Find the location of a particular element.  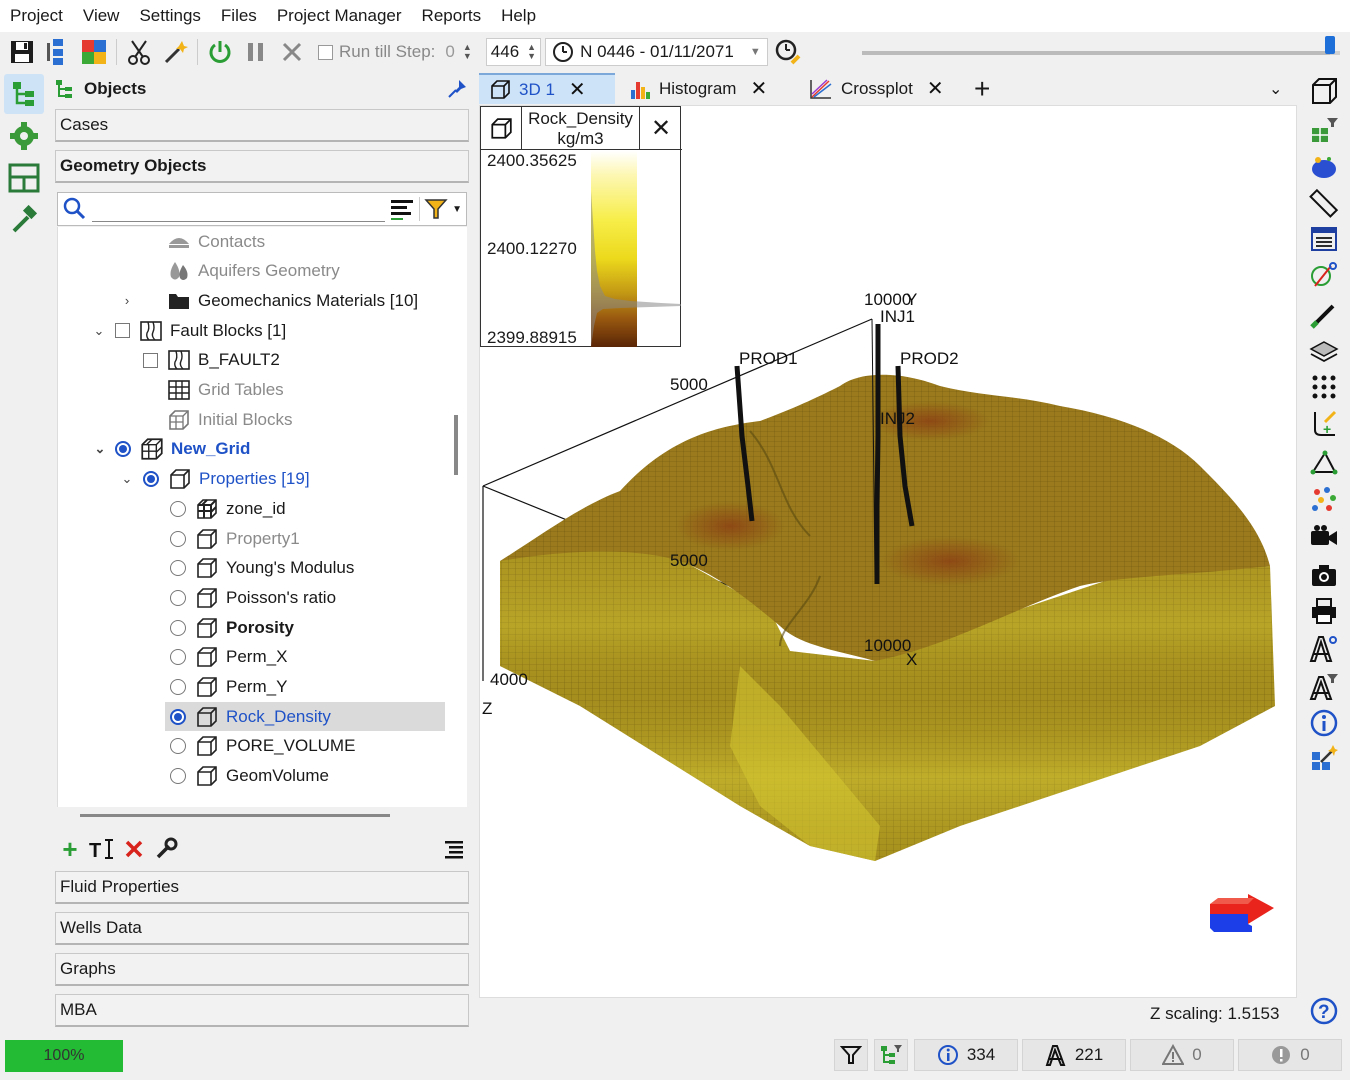

status-error-count: 0 is located at coordinates (1290, 1055).